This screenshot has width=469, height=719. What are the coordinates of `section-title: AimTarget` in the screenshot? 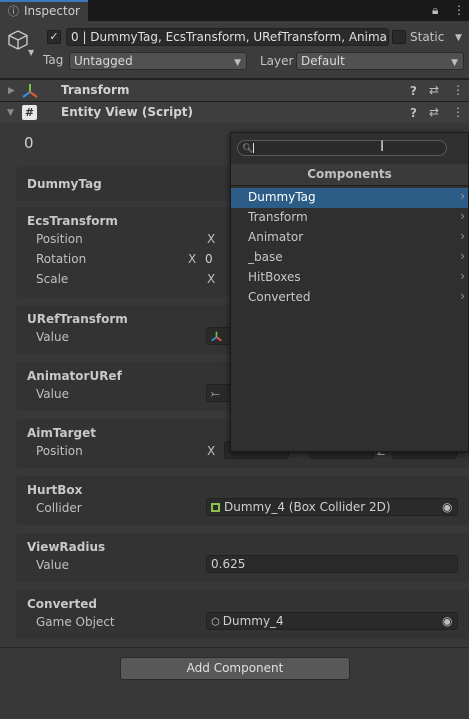 It's located at (62, 433).